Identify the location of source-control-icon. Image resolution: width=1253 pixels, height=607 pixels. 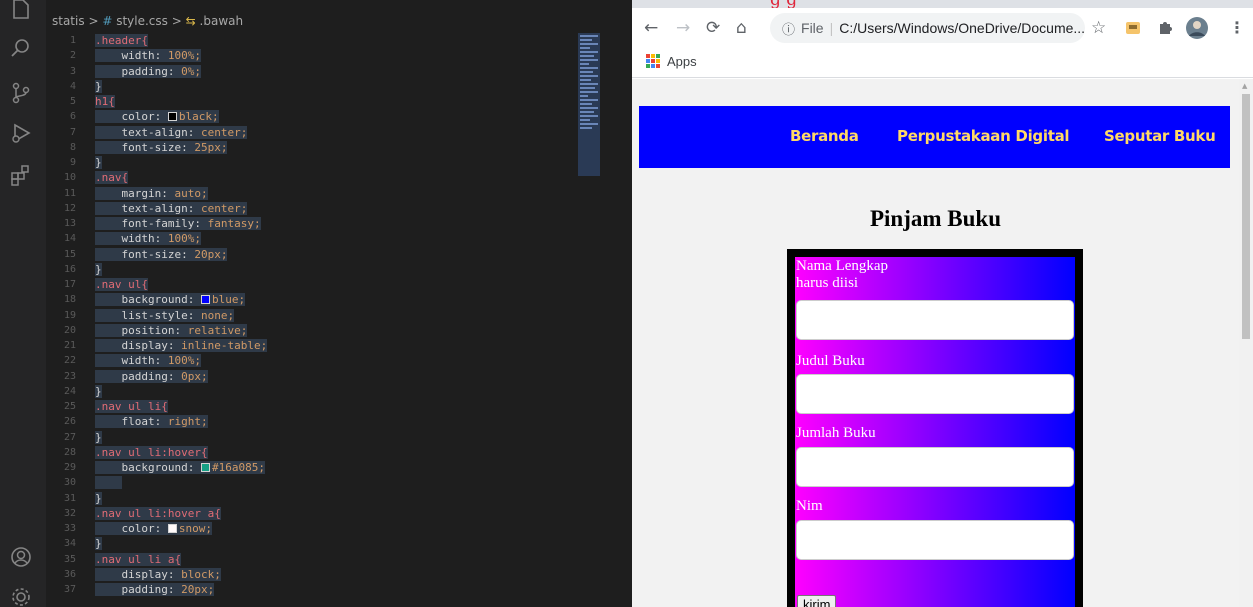
(21, 93).